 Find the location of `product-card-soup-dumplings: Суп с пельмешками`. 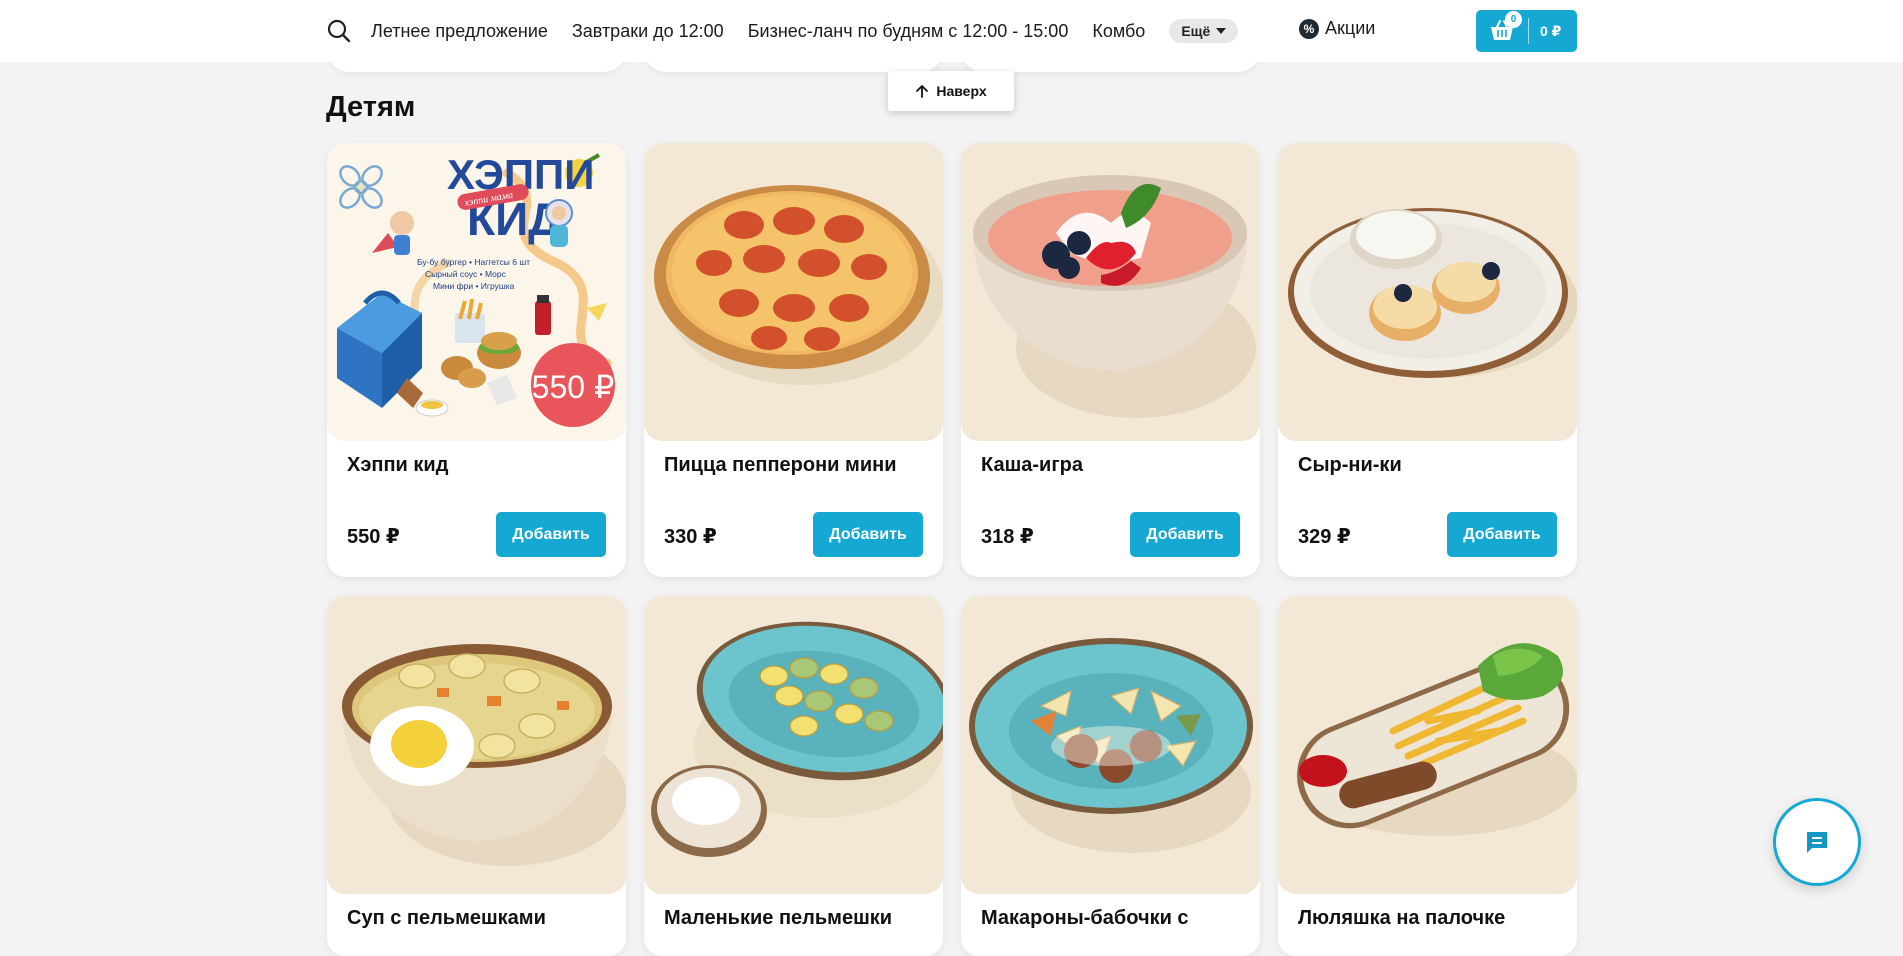

product-card-soup-dumplings: Суп с пельмешками is located at coordinates (476, 776).